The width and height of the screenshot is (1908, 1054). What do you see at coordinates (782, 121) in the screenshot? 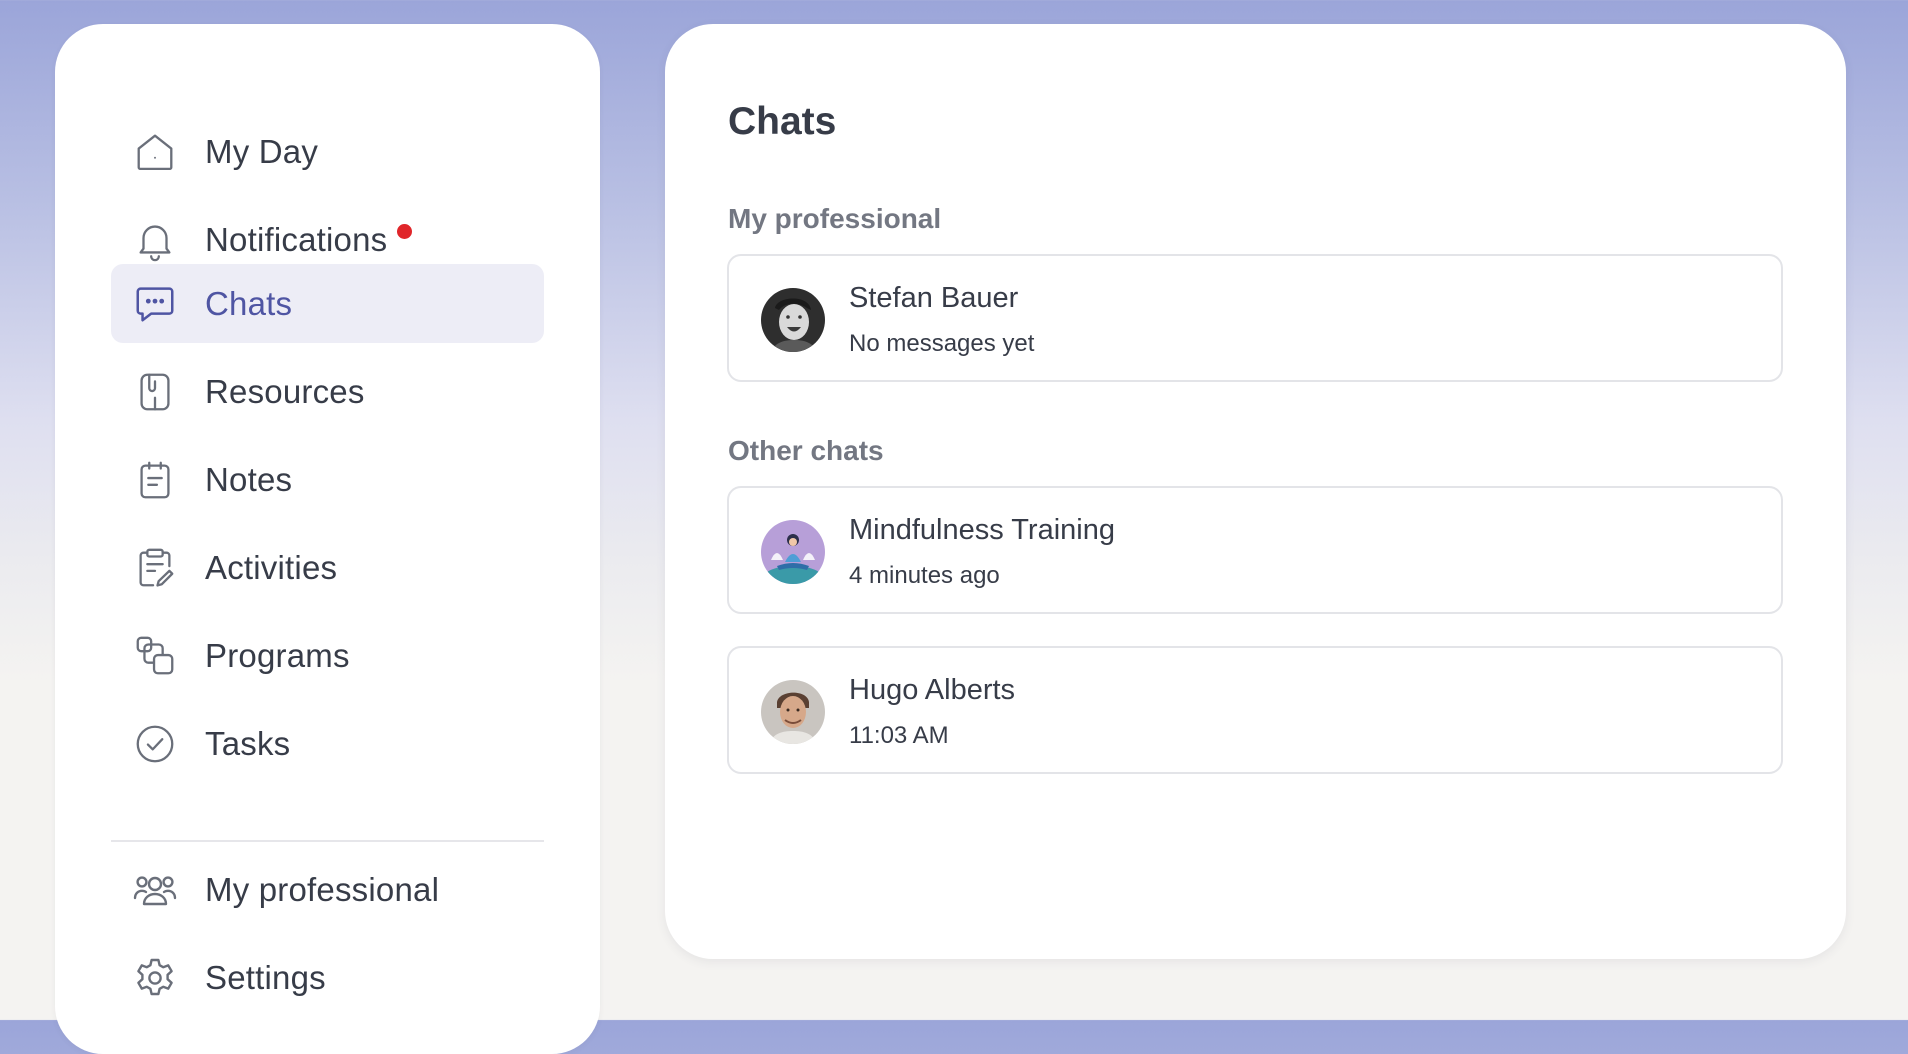
I see `page-title: Chats` at bounding box center [782, 121].